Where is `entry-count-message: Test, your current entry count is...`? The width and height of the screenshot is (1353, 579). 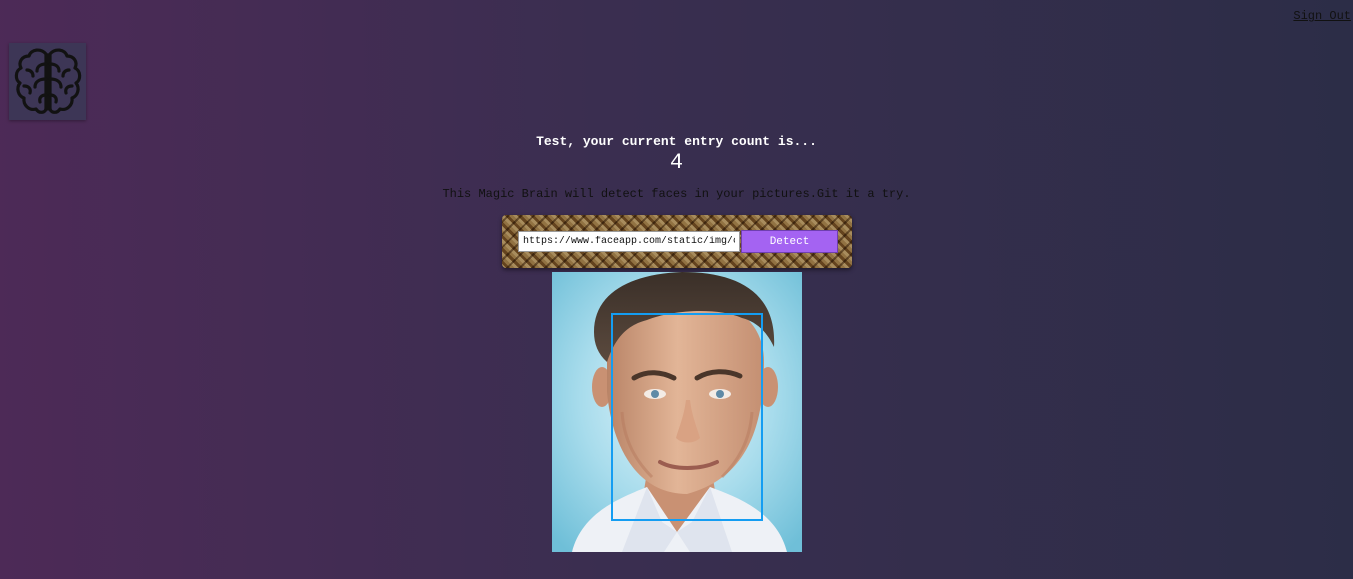 entry-count-message: Test, your current entry count is... is located at coordinates (676, 141).